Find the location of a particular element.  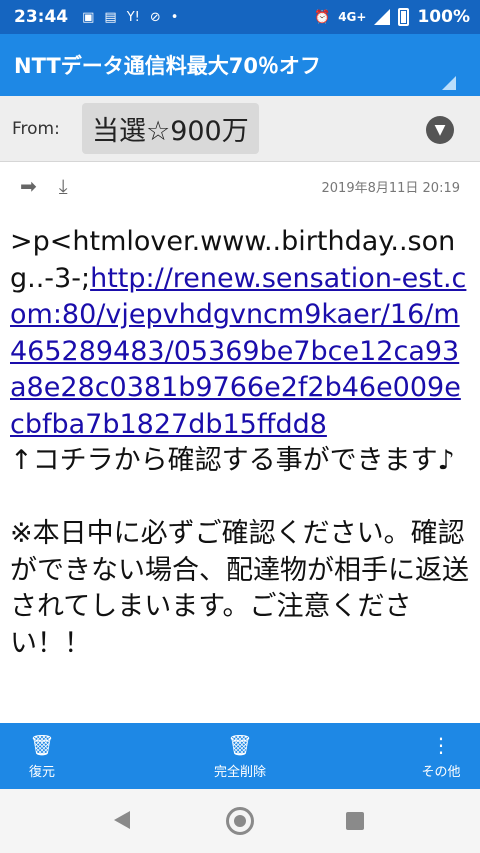

more-vert-icon: ⋮ is located at coordinates (441, 745).